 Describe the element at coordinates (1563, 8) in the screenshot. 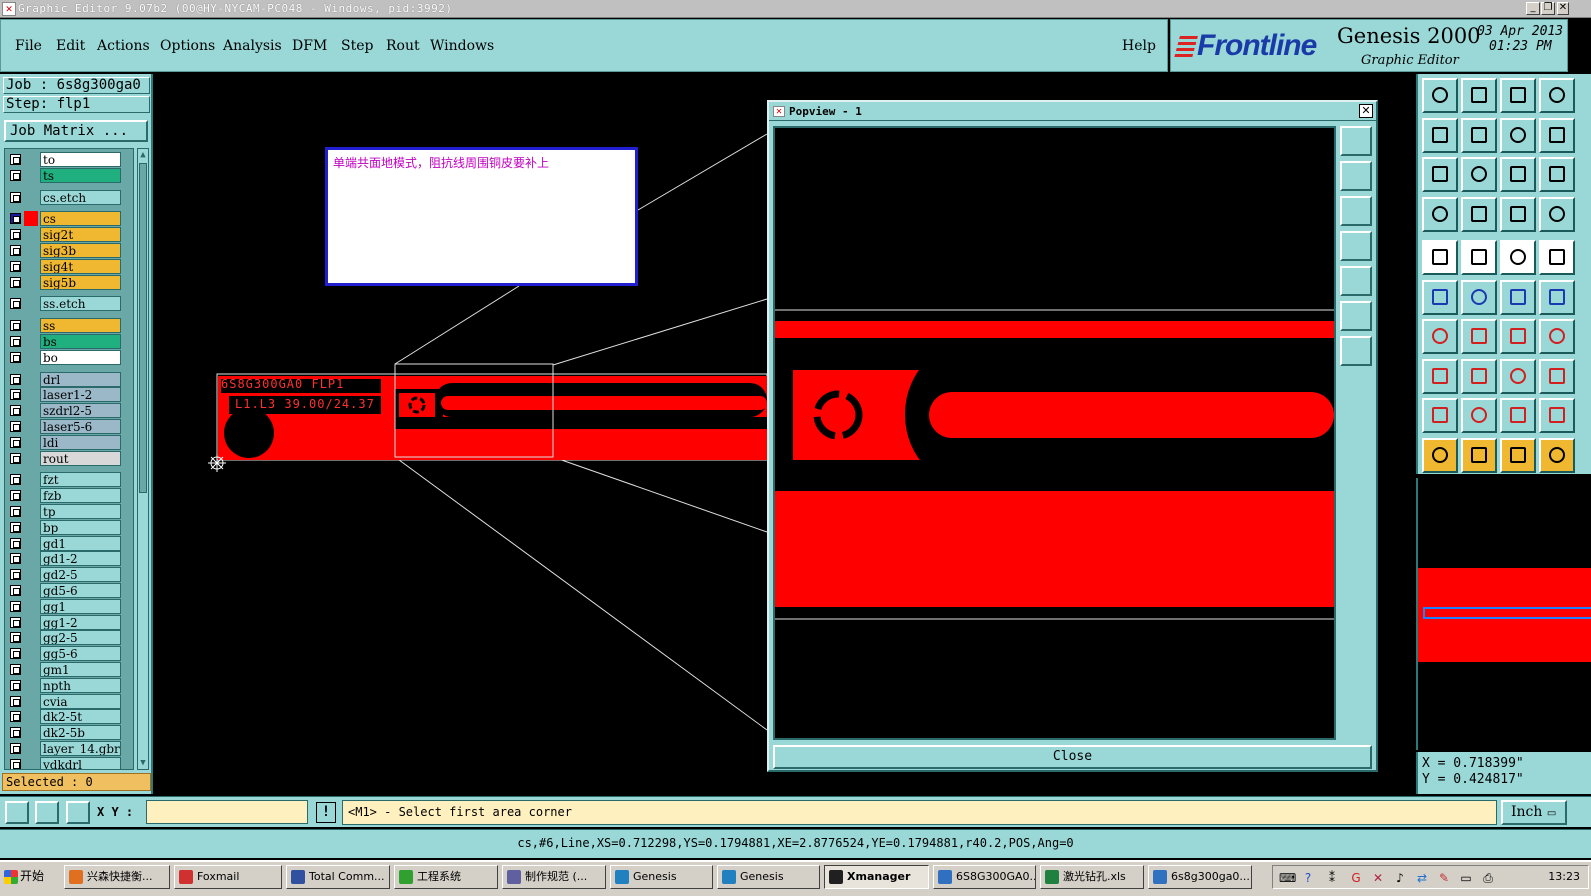

I see `close-window-button: ✕` at that location.